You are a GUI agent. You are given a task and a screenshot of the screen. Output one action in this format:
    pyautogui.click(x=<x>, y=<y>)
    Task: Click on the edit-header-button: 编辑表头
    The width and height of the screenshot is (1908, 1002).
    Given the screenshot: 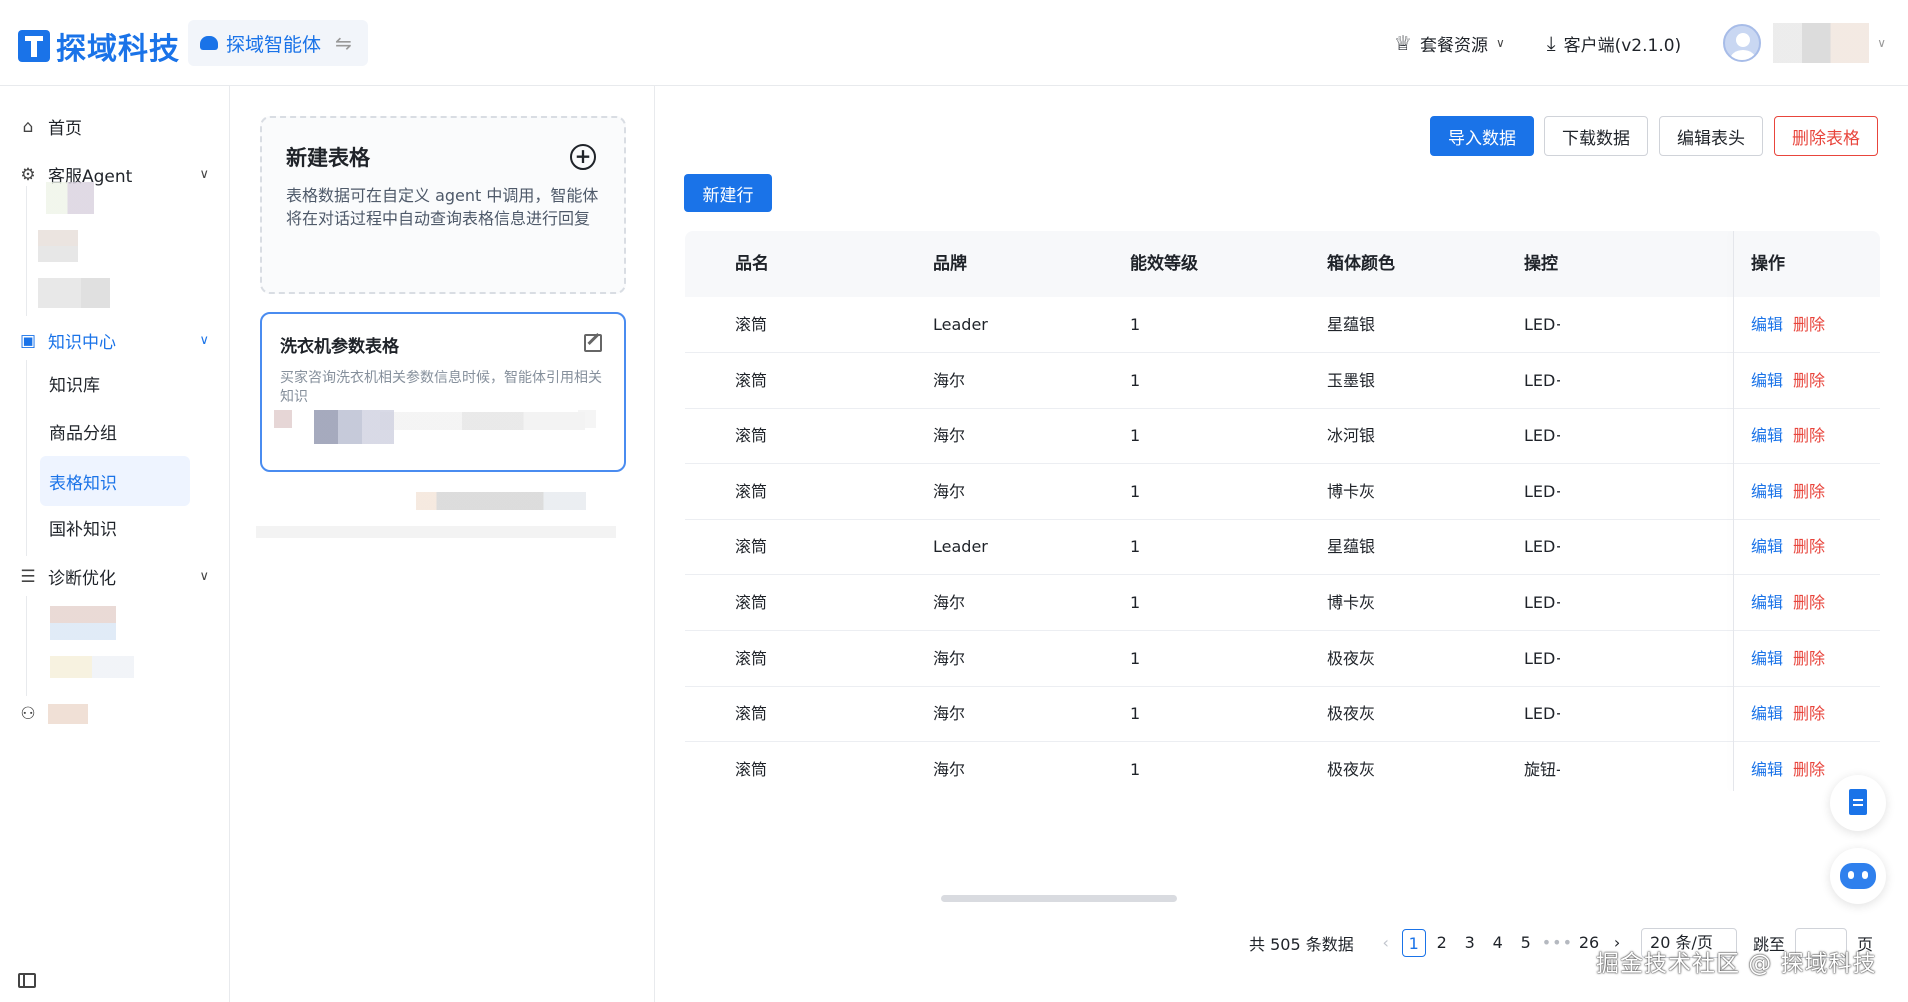 What is the action you would take?
    pyautogui.click(x=1711, y=136)
    